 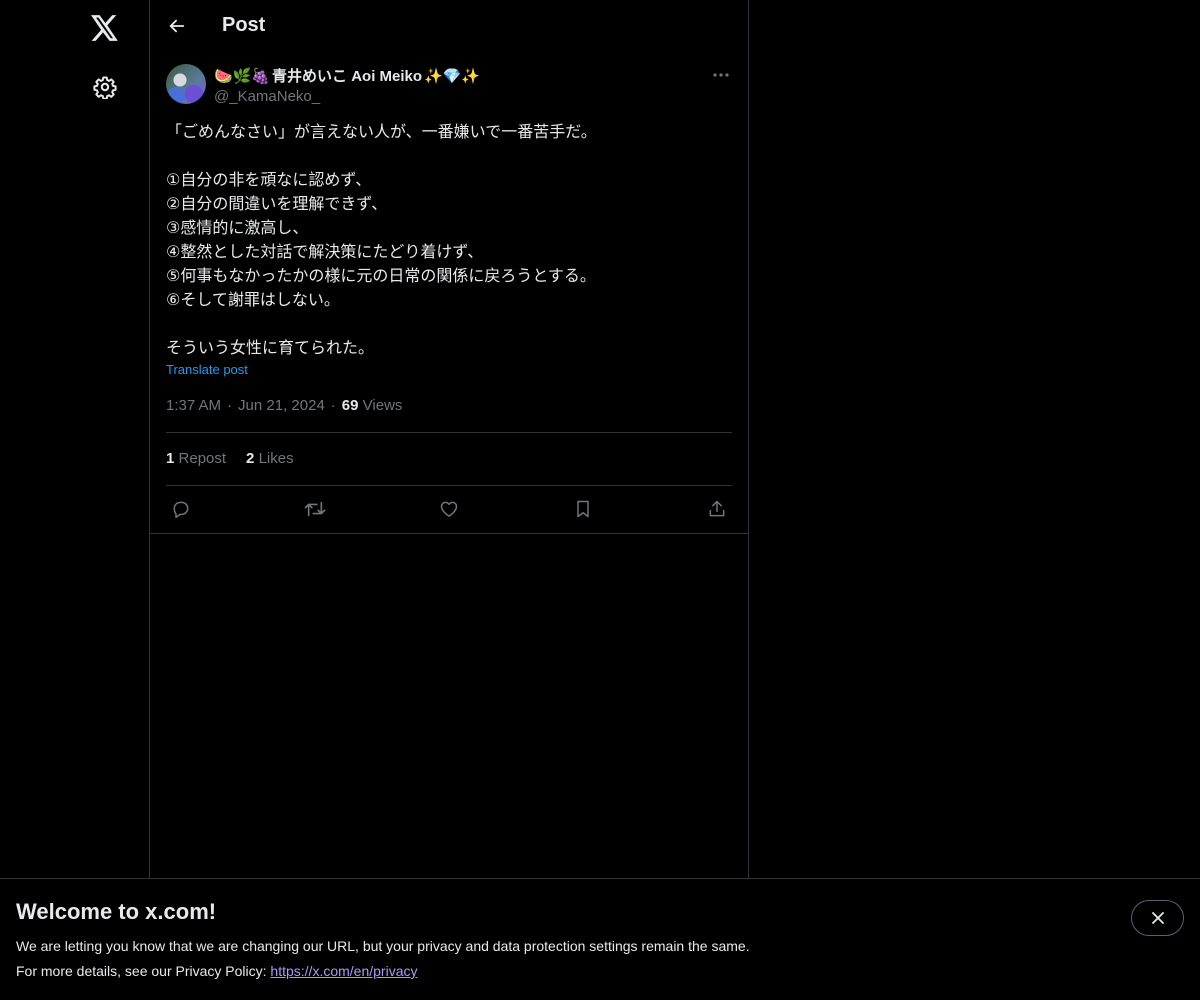 What do you see at coordinates (242, 76) in the screenshot?
I see `name-prefix-emojis: 🍉🌿🍇` at bounding box center [242, 76].